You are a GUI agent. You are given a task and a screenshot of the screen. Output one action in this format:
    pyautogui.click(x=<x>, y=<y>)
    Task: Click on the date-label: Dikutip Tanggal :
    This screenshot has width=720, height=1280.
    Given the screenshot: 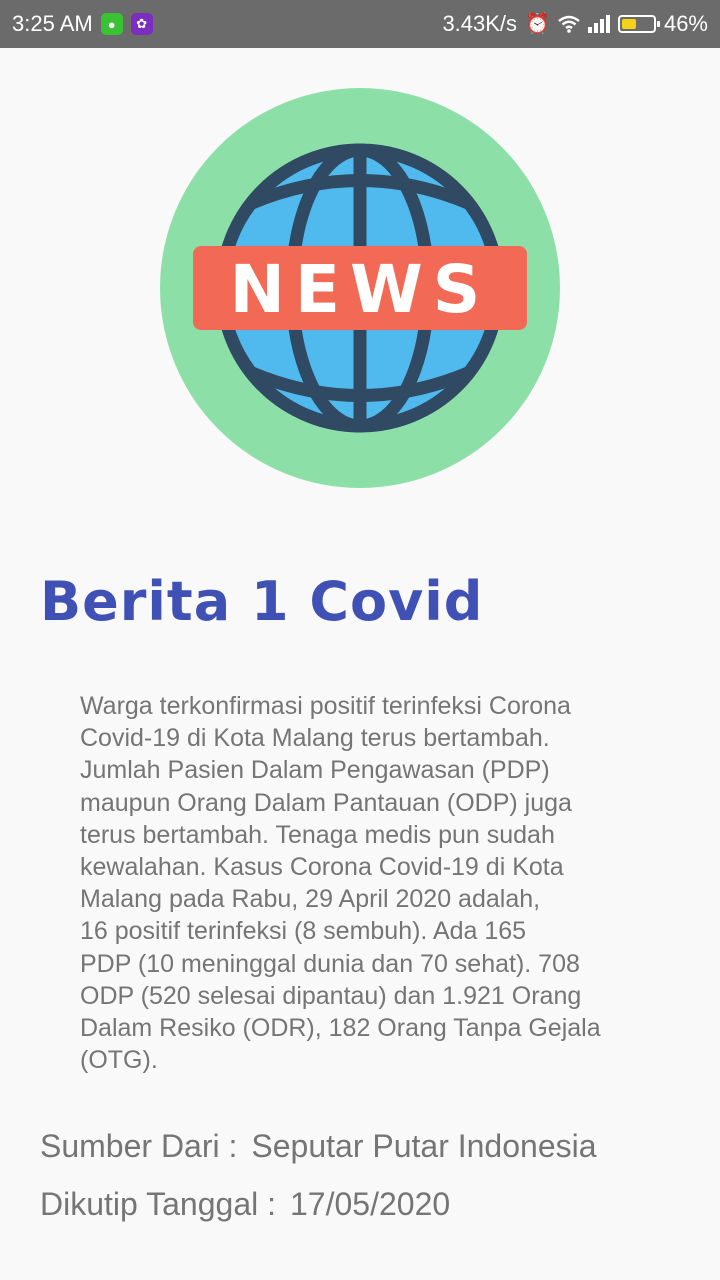 What is the action you would take?
    pyautogui.click(x=158, y=1204)
    